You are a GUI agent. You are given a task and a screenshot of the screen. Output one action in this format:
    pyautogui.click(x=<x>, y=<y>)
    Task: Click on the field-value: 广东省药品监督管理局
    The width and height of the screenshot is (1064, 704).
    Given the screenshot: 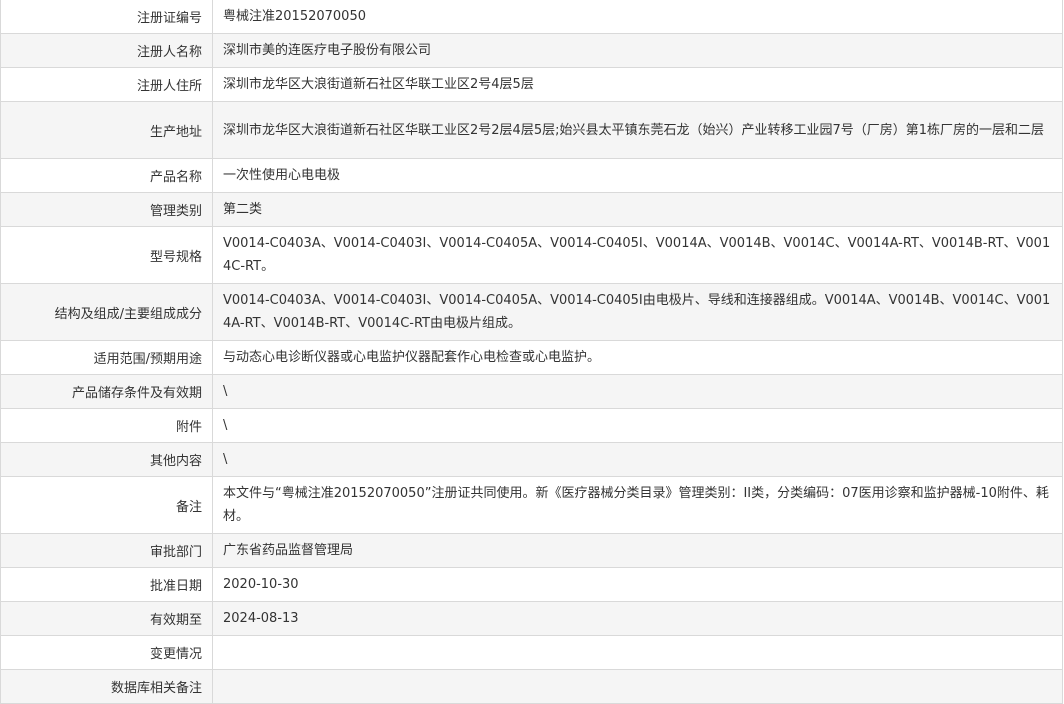 What is the action you would take?
    pyautogui.click(x=288, y=550)
    